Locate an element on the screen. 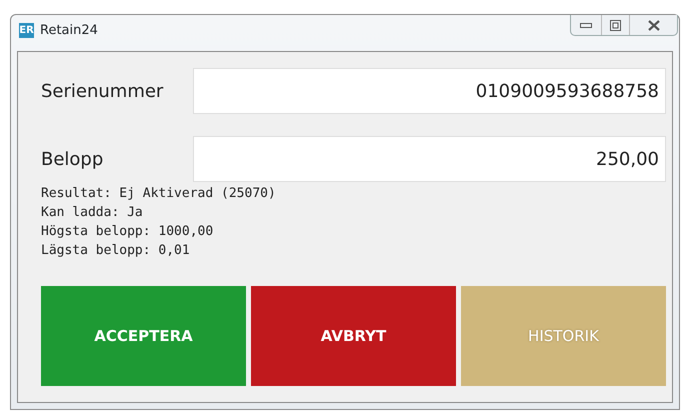  input-field: 250,00 is located at coordinates (429, 159).